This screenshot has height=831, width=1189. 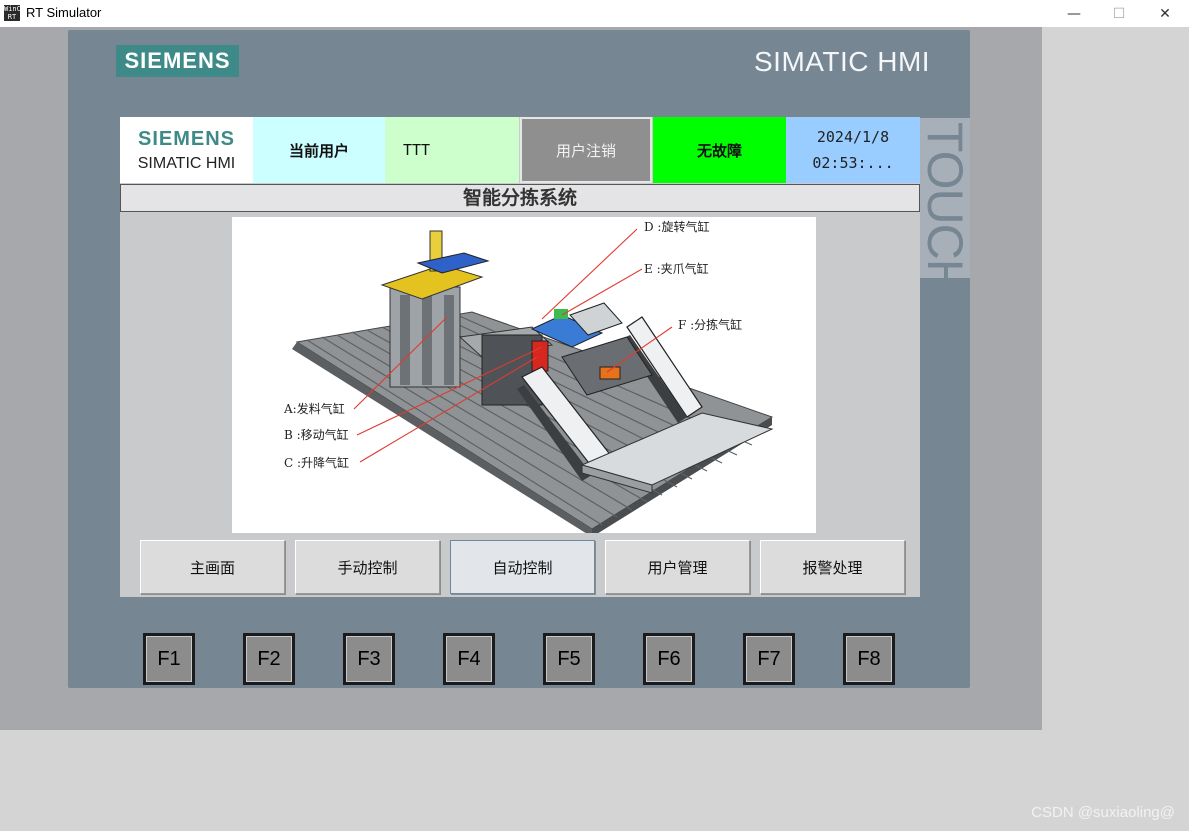 What do you see at coordinates (1165, 13) in the screenshot?
I see `close-button: ✕` at bounding box center [1165, 13].